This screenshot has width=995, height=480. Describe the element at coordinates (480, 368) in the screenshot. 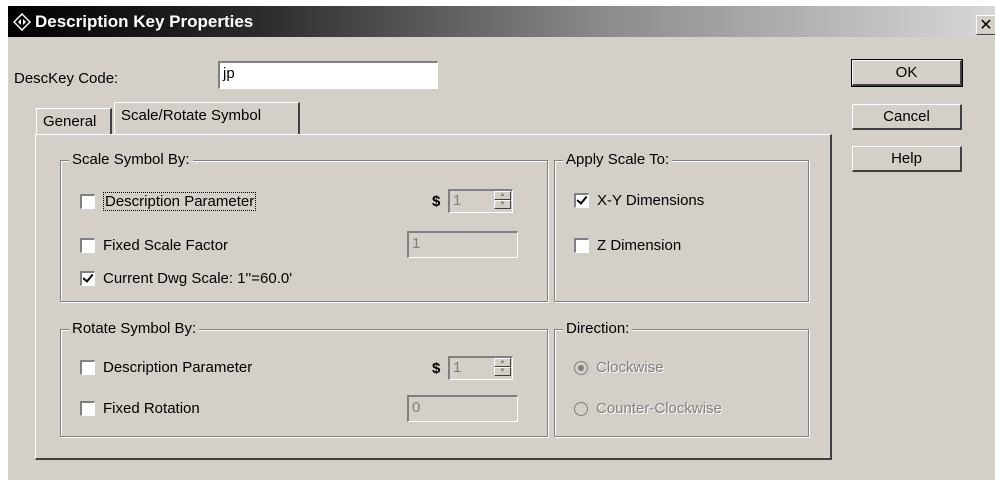

I see `rotate-parameter-spinner: 1 ▲ ▼` at that location.